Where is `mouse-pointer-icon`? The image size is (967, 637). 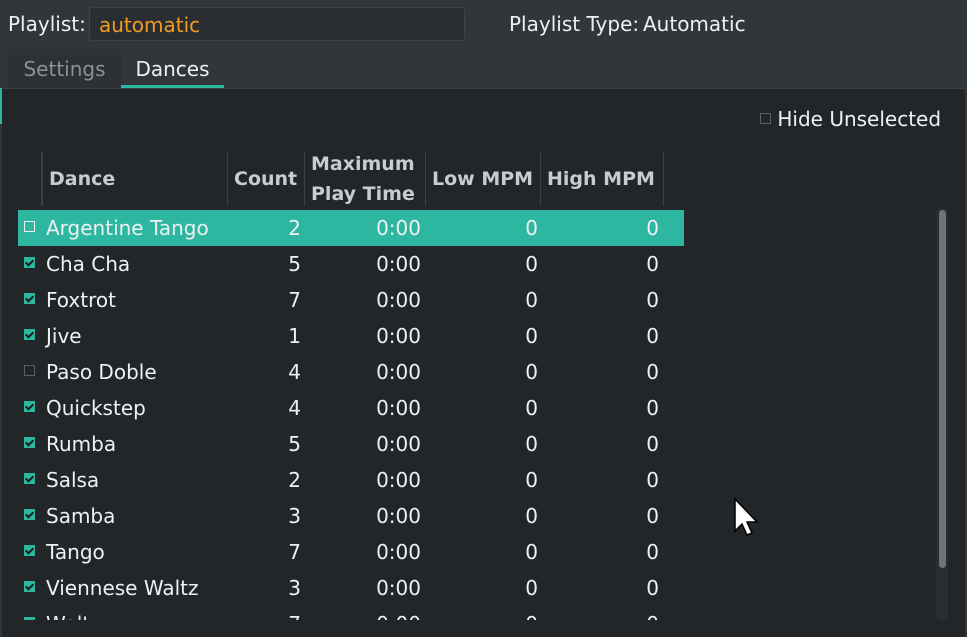
mouse-pointer-icon is located at coordinates (746, 517).